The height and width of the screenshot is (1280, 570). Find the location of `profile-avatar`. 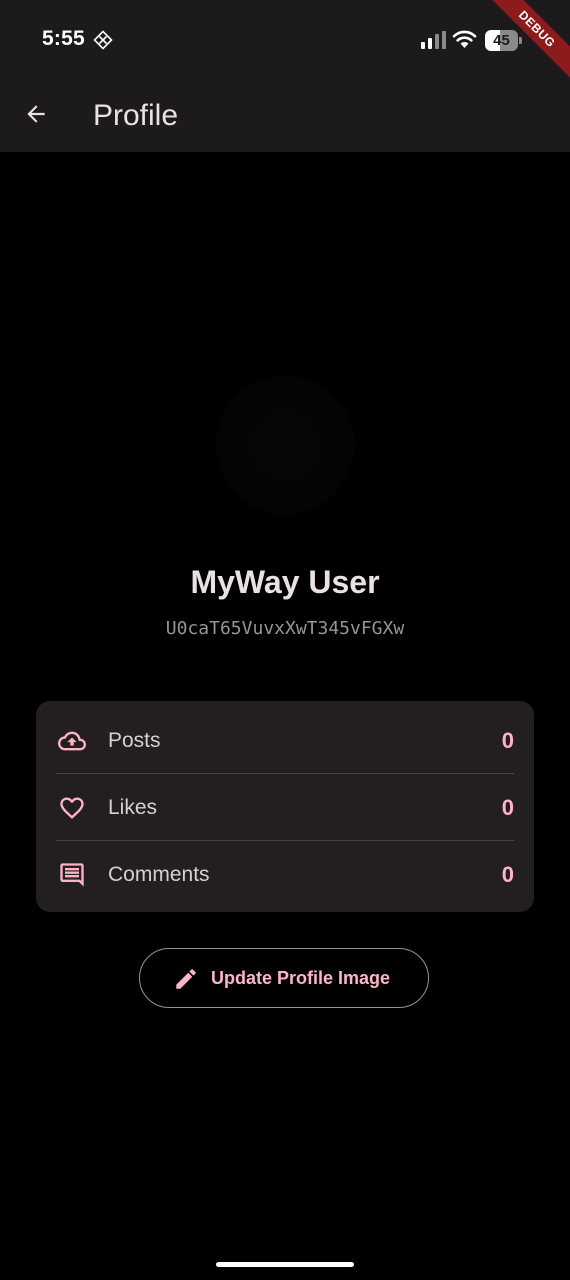

profile-avatar is located at coordinates (285, 445).